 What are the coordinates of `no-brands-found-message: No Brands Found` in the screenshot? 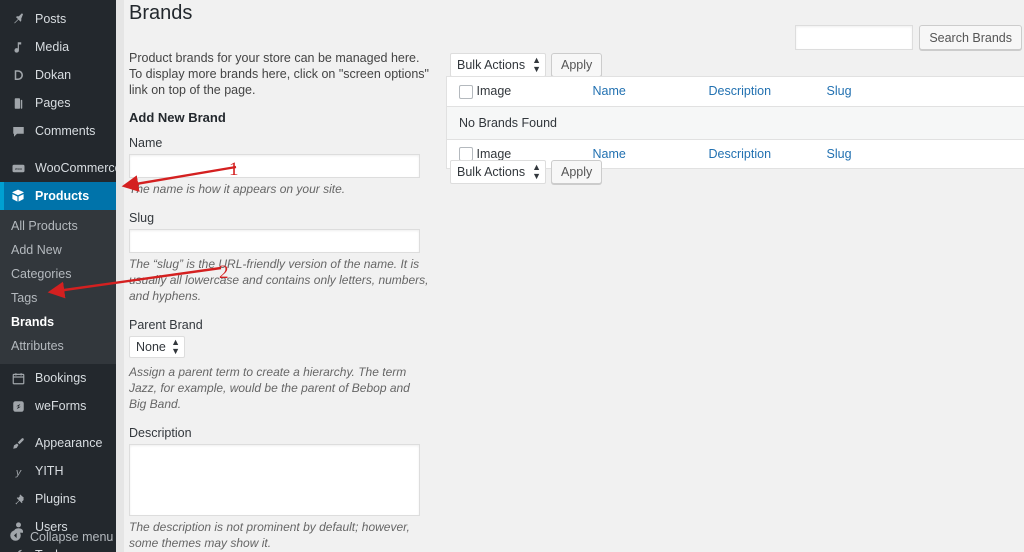 It's located at (735, 123).